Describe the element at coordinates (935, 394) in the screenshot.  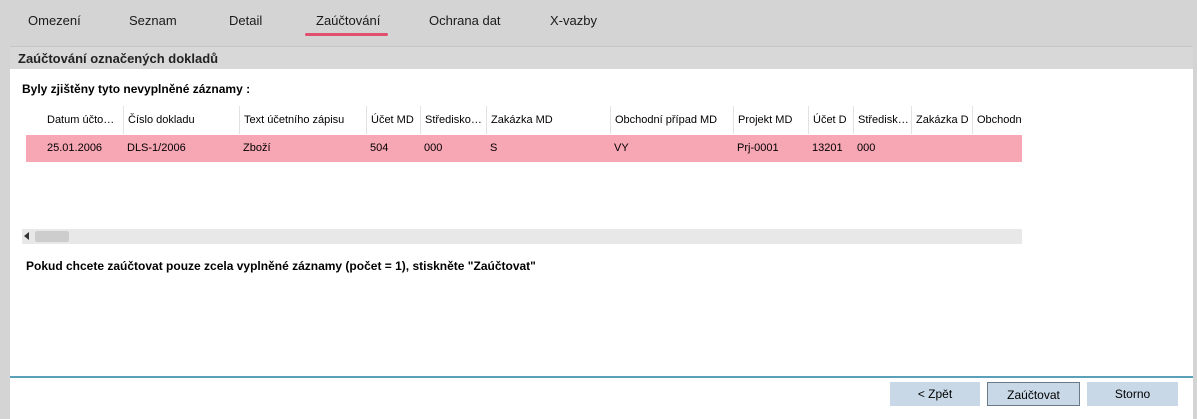
I see `back-button: < Zpět` at that location.